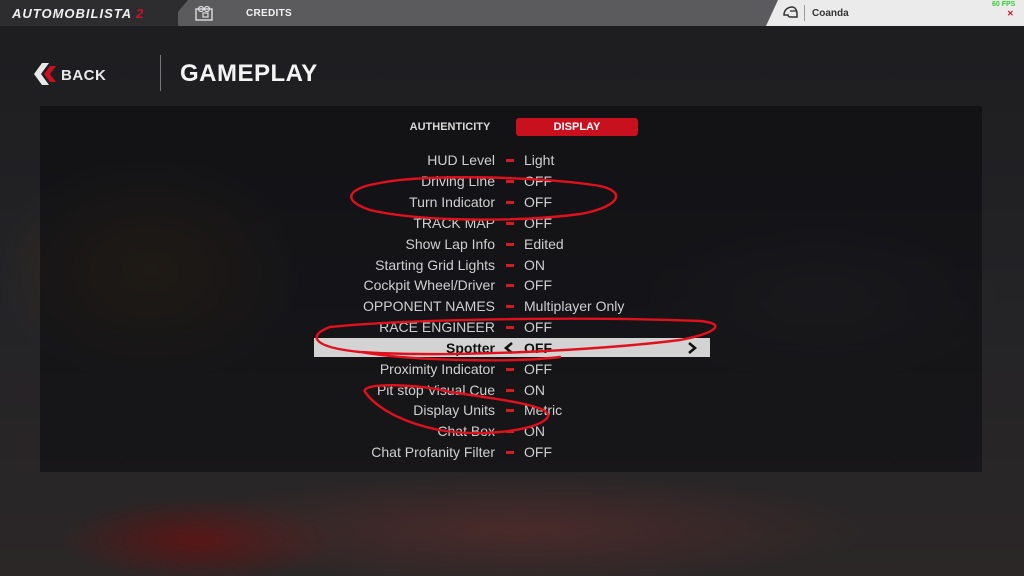 This screenshot has width=1024, height=576. What do you see at coordinates (458, 181) in the screenshot?
I see `setting-label: Driving Line` at bounding box center [458, 181].